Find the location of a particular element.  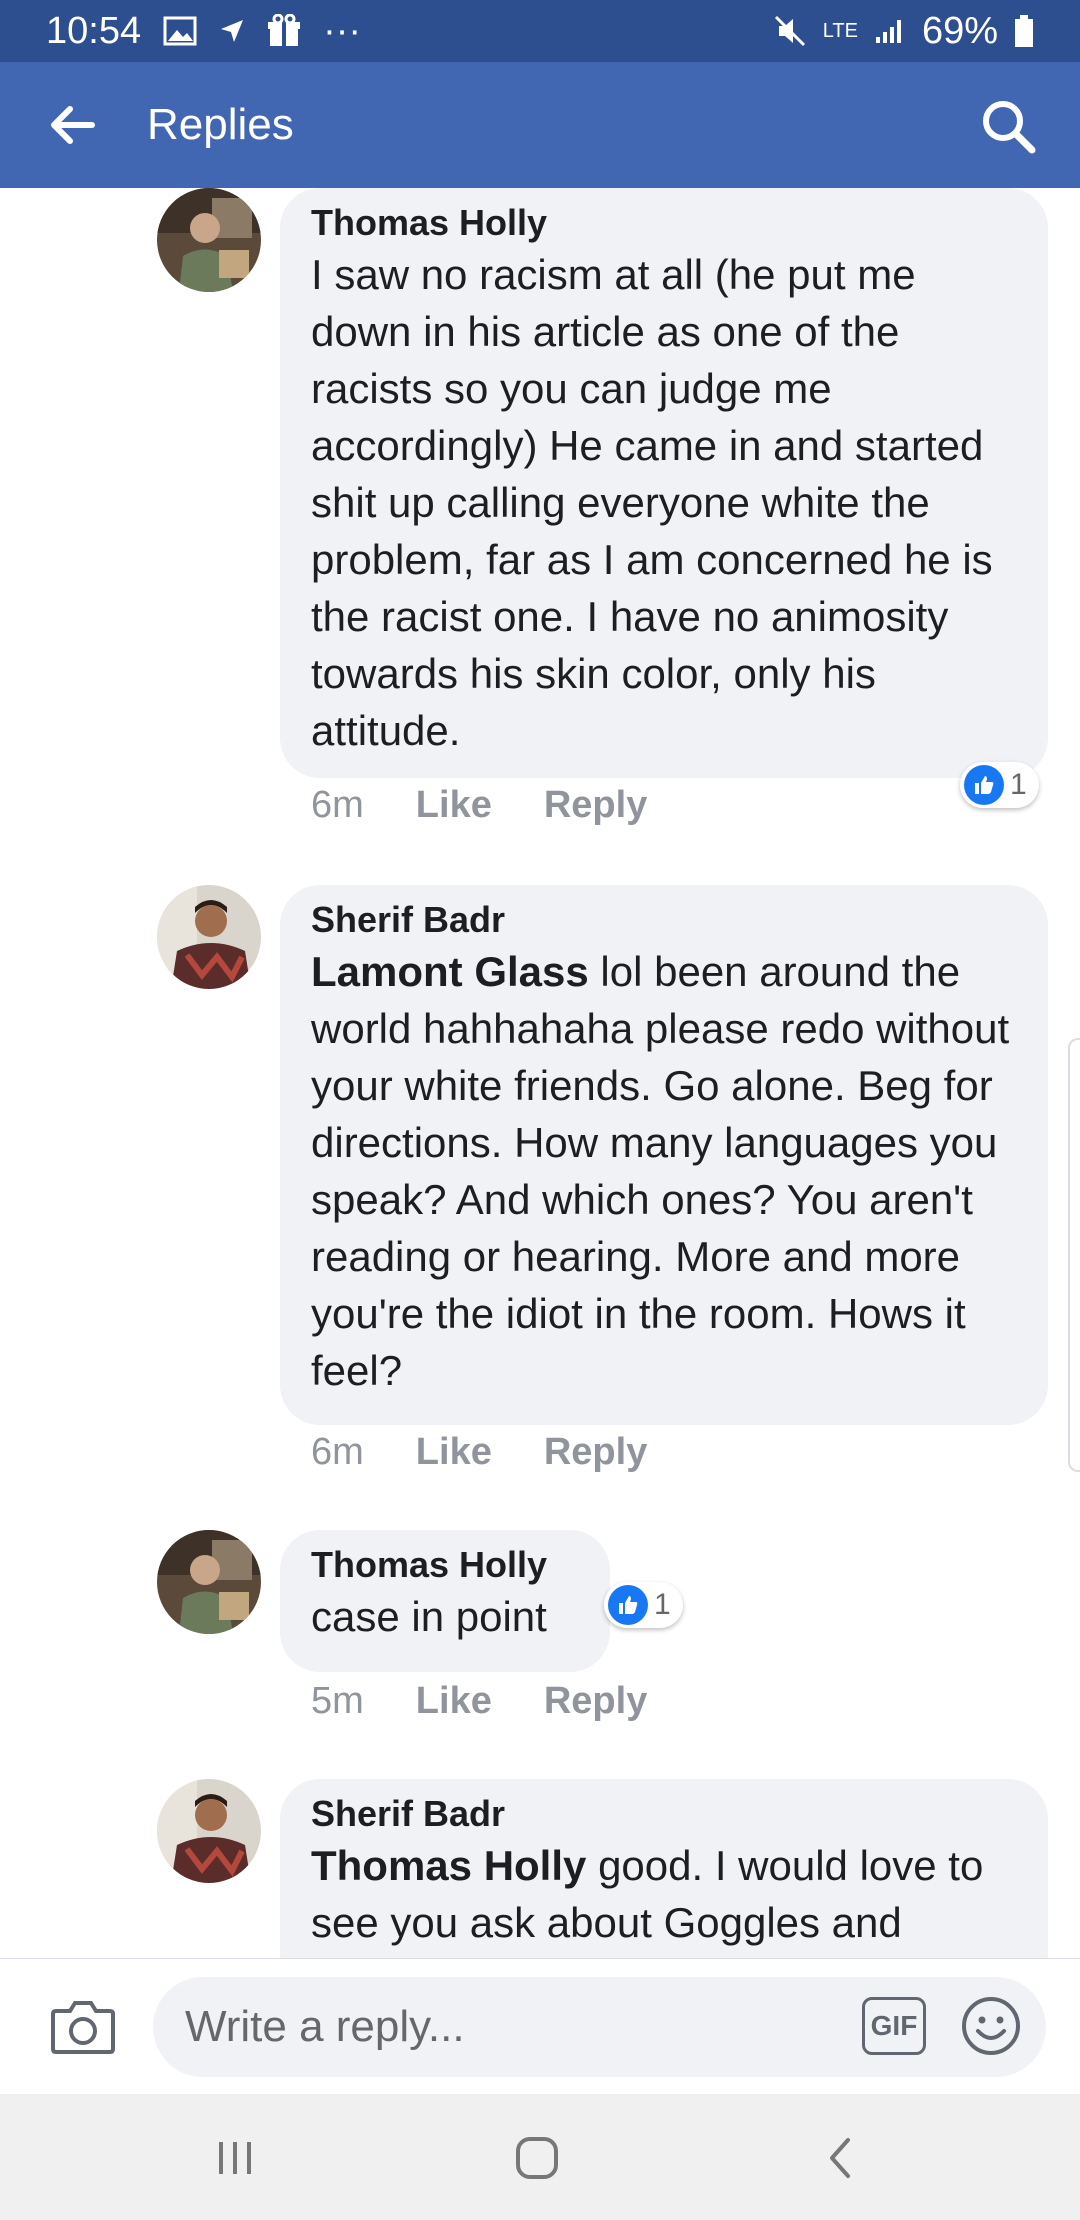

home-button is located at coordinates (537, 2158).